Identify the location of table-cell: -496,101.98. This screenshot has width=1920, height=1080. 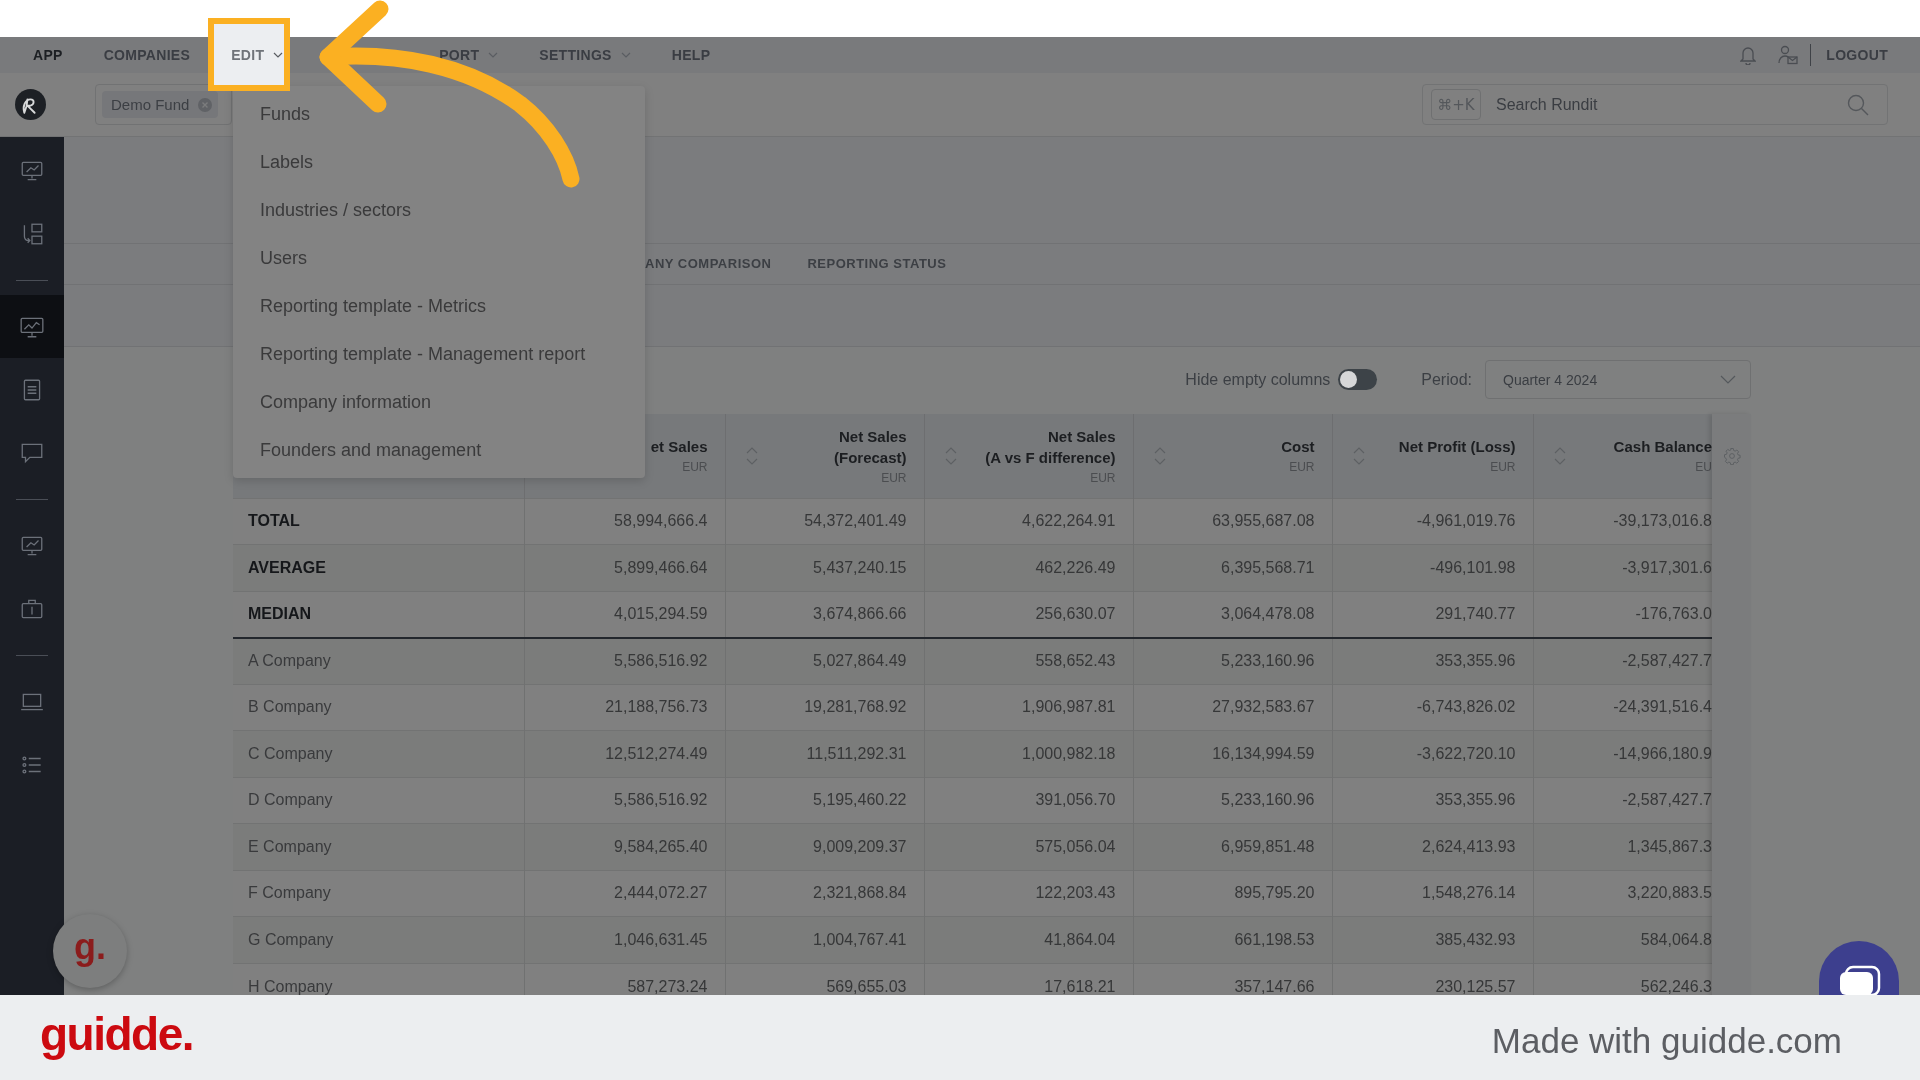
(1432, 567).